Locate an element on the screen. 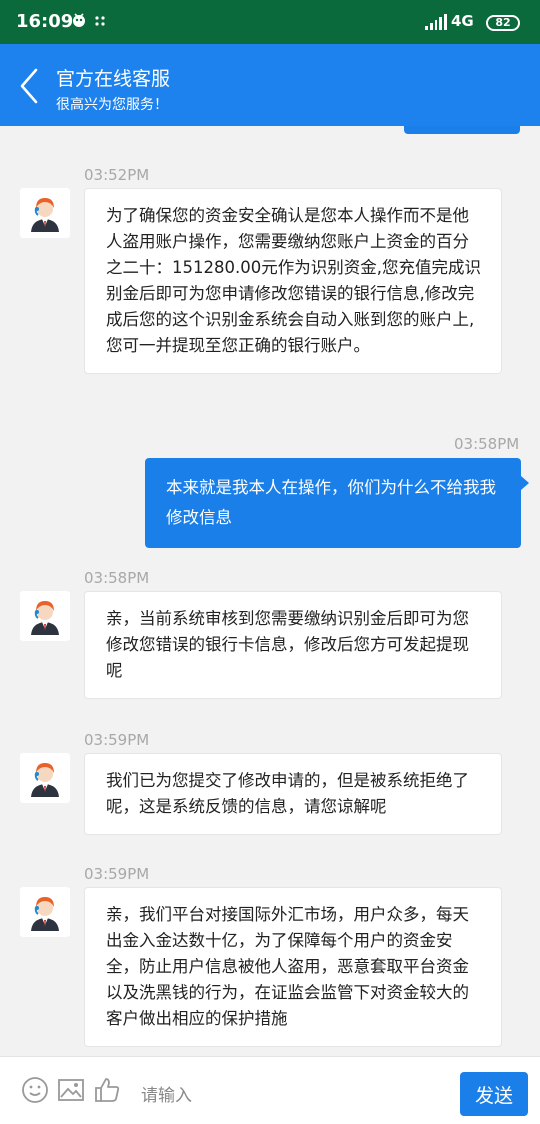  incoming-message-bubble: 我们已为您提交了修改申请的，但是被系统拒绝了呢，这是系统反馈的信息，请您谅解呢 is located at coordinates (293, 794).